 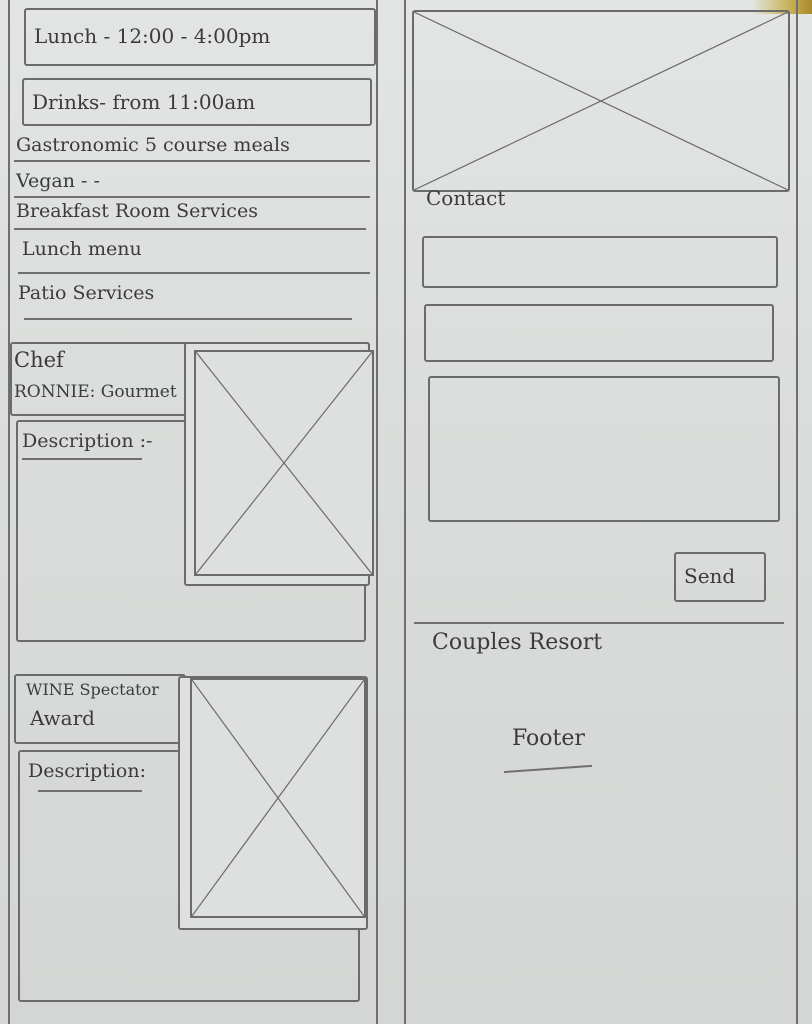 I want to click on chef-description-label: Description :-, so click(x=87, y=441).